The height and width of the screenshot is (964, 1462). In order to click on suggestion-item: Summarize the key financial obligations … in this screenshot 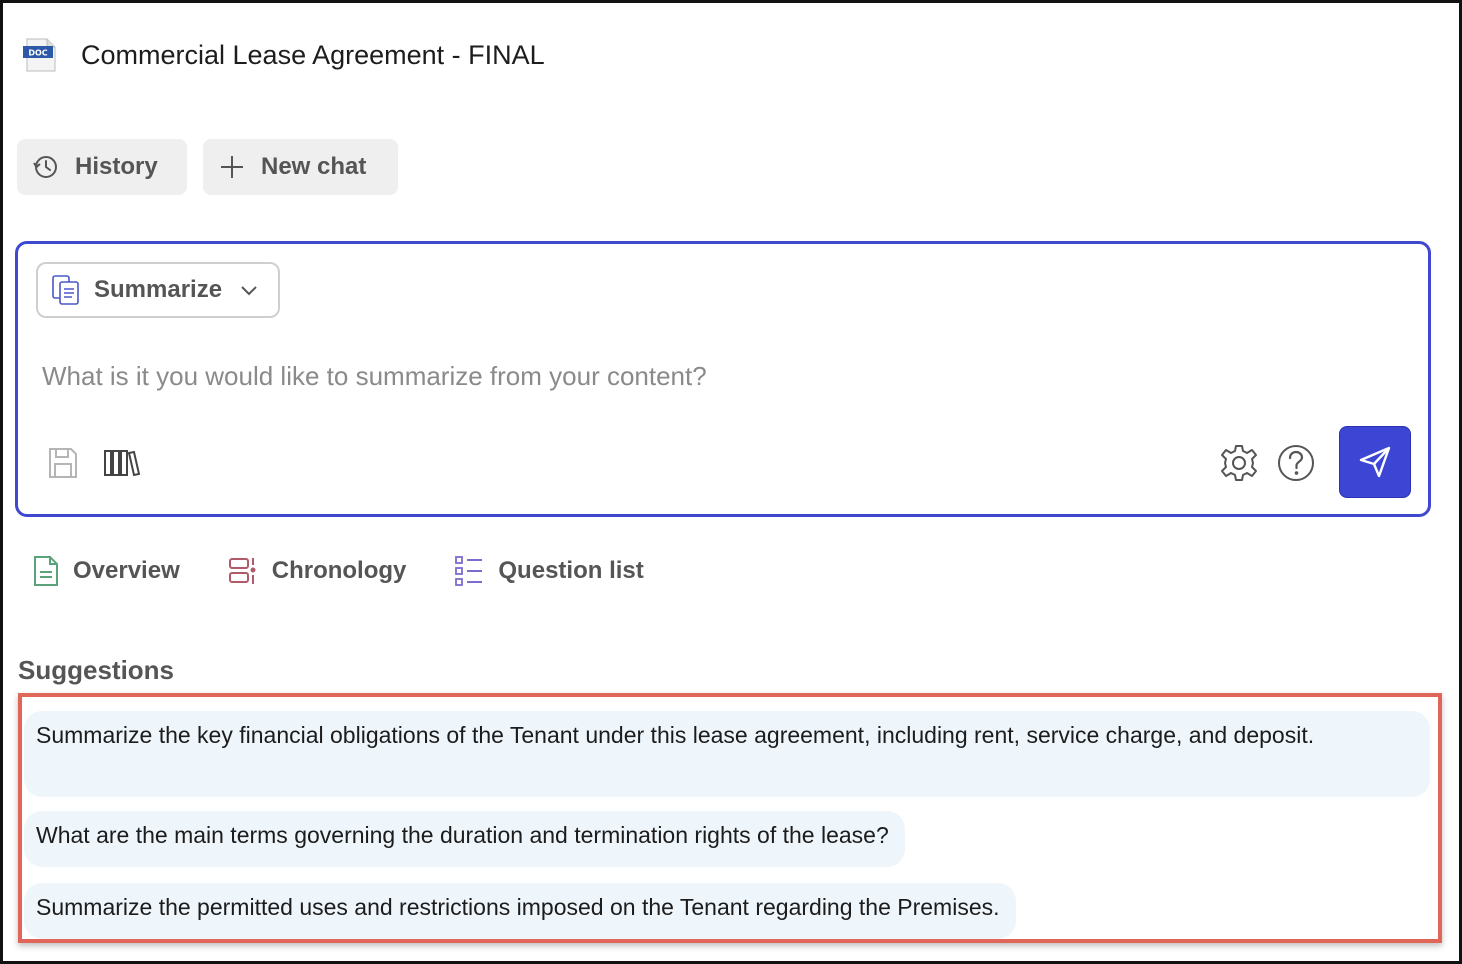, I will do `click(727, 754)`.